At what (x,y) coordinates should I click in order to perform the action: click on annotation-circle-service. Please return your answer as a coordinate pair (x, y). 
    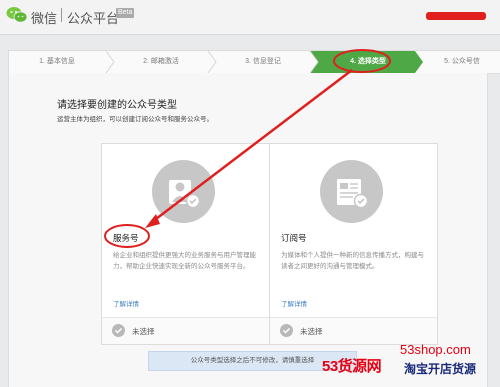
    Looking at the image, I should click on (127, 236).